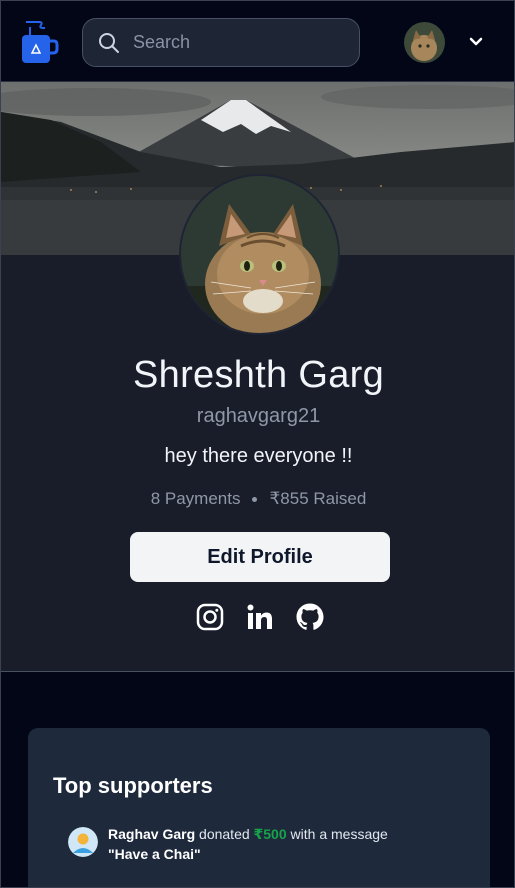 The width and height of the screenshot is (515, 888). I want to click on linkedin-icon, so click(260, 617).